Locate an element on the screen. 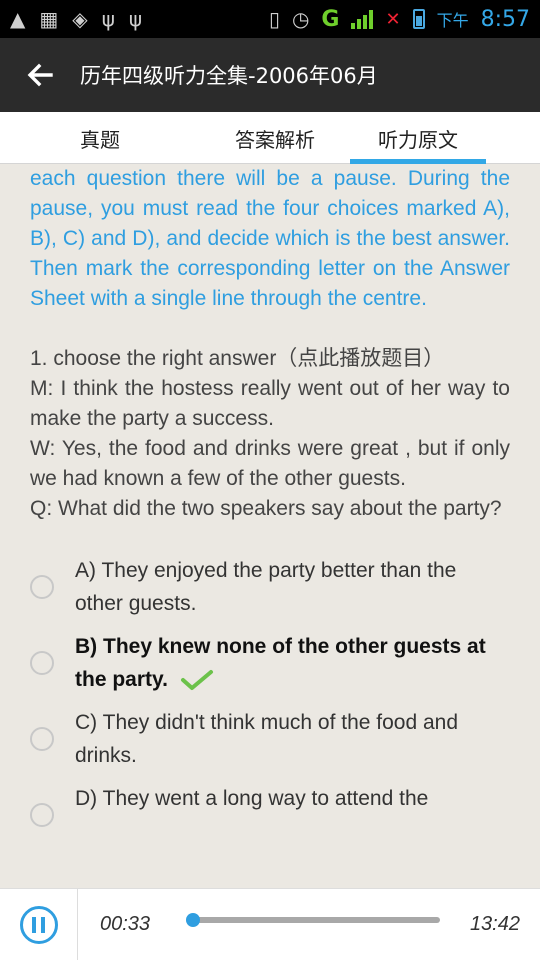  title-bar: 历年四级听力全集-2006年06月 is located at coordinates (270, 75).